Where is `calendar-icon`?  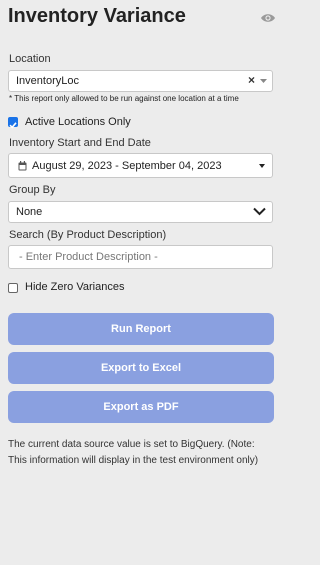
calendar-icon is located at coordinates (22, 166).